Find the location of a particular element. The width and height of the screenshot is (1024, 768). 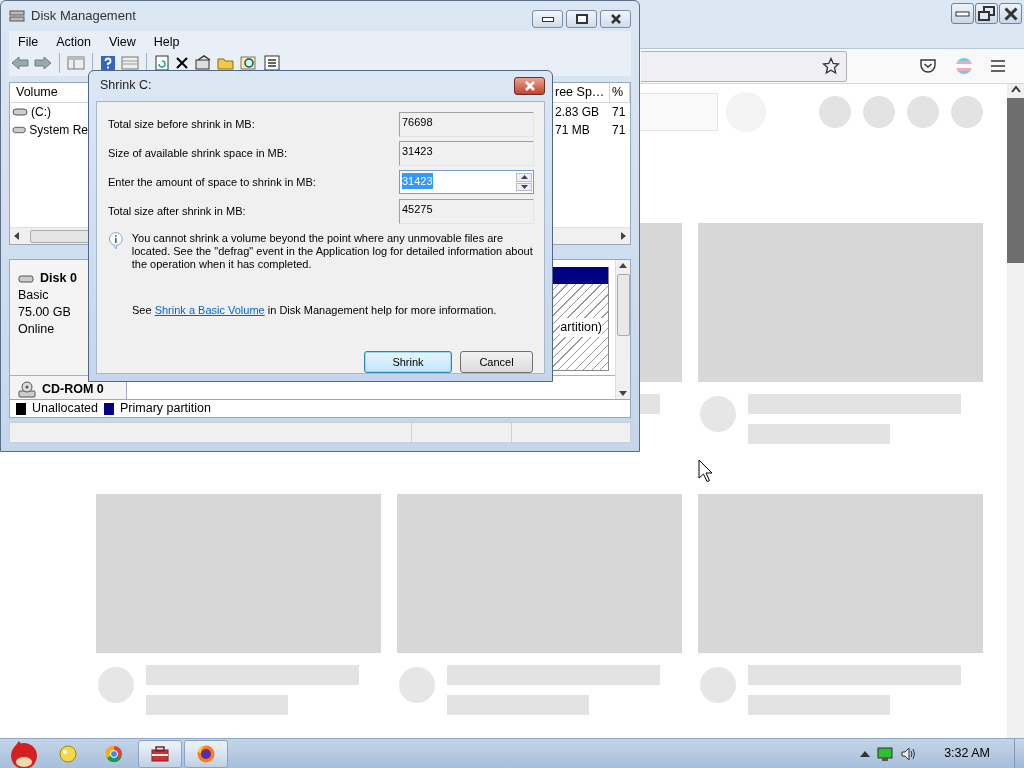

partition-label: artition) is located at coordinates (581, 327).